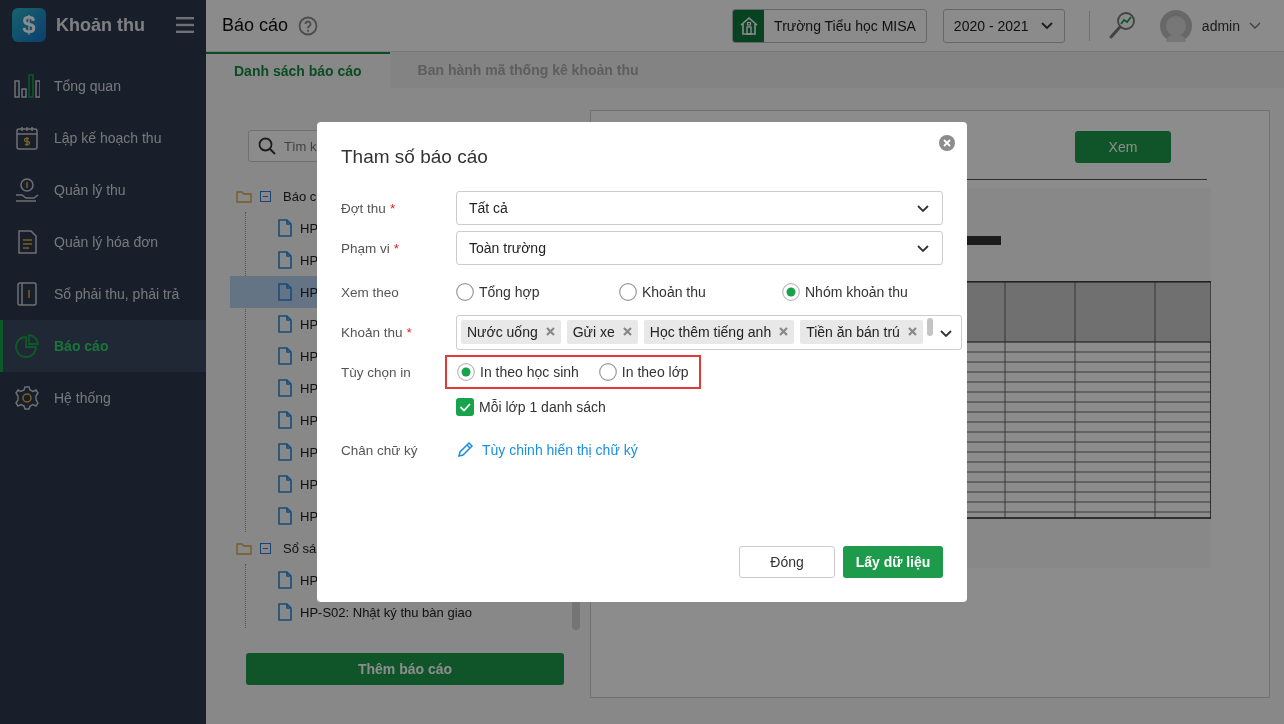  What do you see at coordinates (29, 25) in the screenshot?
I see `app-logo: $` at bounding box center [29, 25].